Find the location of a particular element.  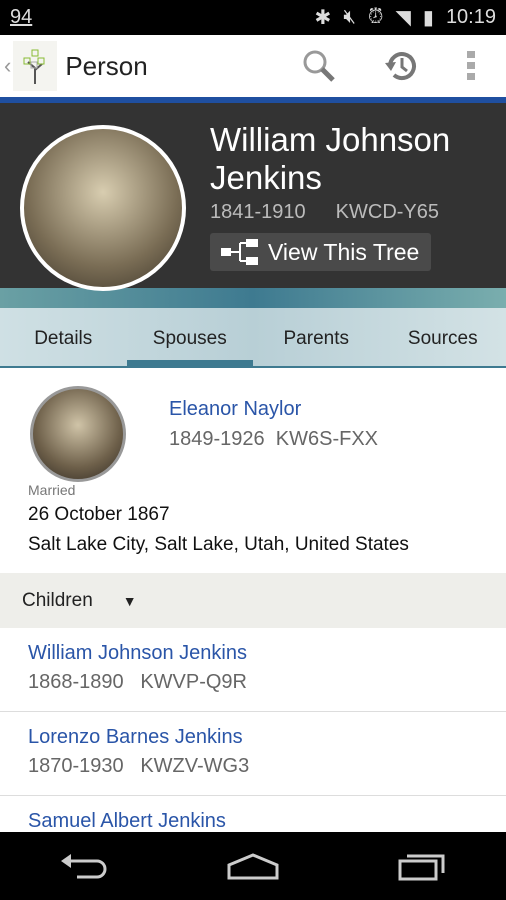

history-icon is located at coordinates (401, 66).